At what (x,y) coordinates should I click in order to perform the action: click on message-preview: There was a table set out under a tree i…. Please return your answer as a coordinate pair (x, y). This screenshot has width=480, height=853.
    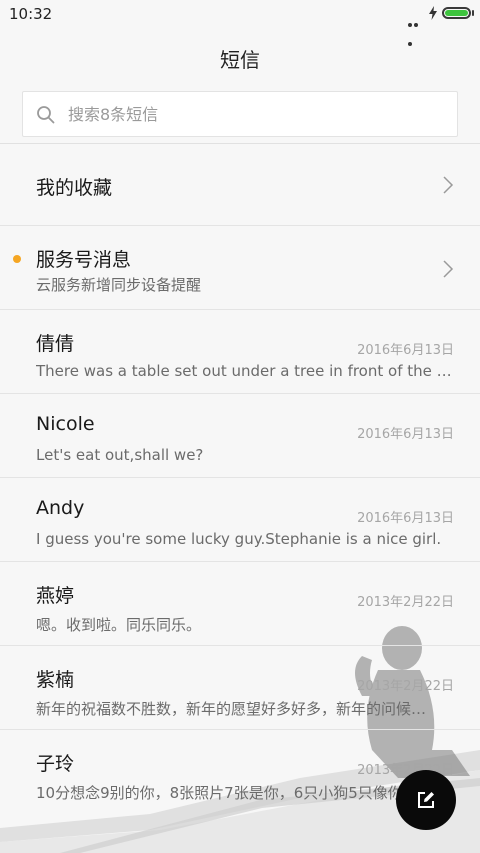
    Looking at the image, I should click on (245, 371).